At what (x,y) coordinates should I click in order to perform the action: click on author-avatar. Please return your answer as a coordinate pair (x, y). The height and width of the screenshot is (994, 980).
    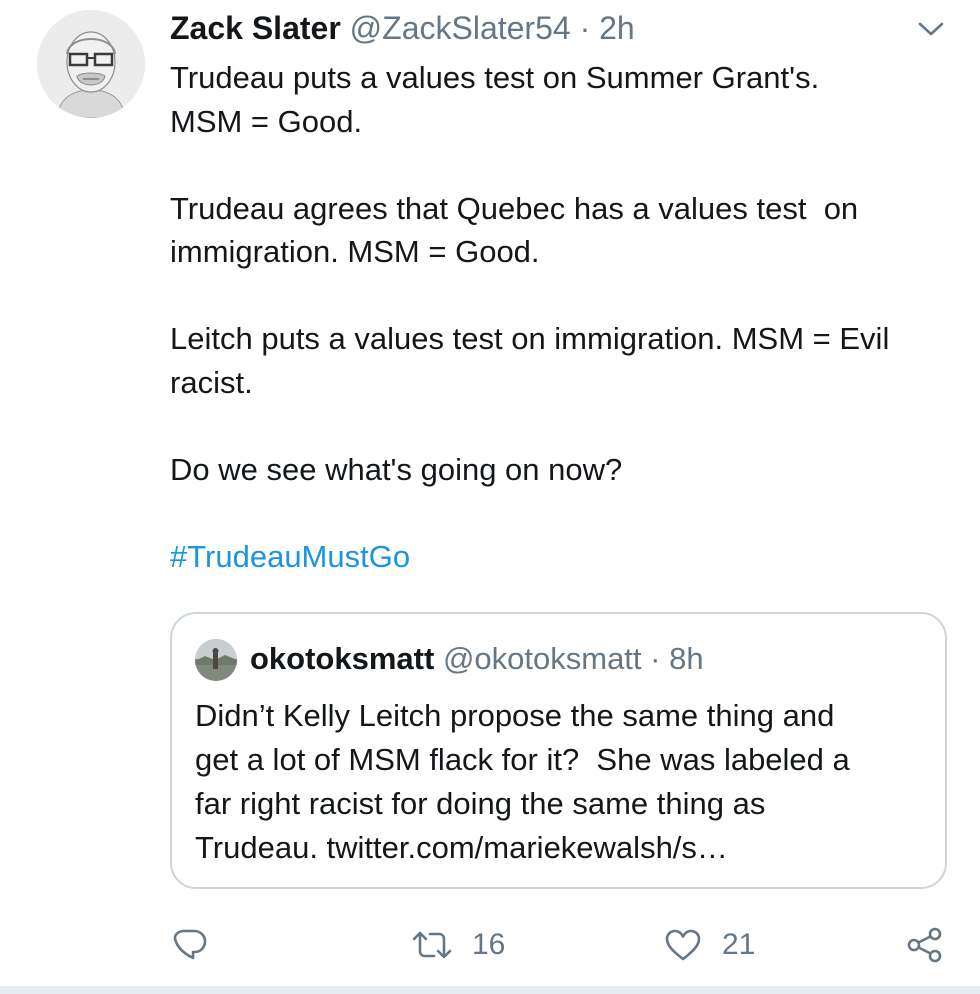
    Looking at the image, I should click on (91, 64).